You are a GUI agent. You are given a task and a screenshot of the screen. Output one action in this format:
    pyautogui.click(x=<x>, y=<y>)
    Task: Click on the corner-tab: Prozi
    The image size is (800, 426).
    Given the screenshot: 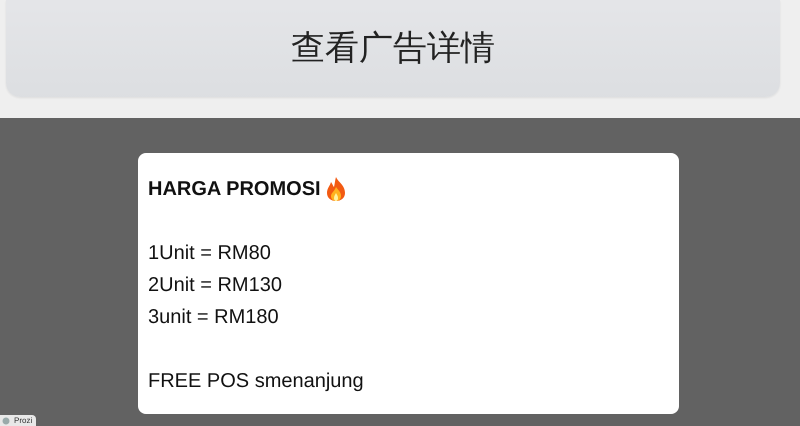 What is the action you would take?
    pyautogui.click(x=18, y=420)
    